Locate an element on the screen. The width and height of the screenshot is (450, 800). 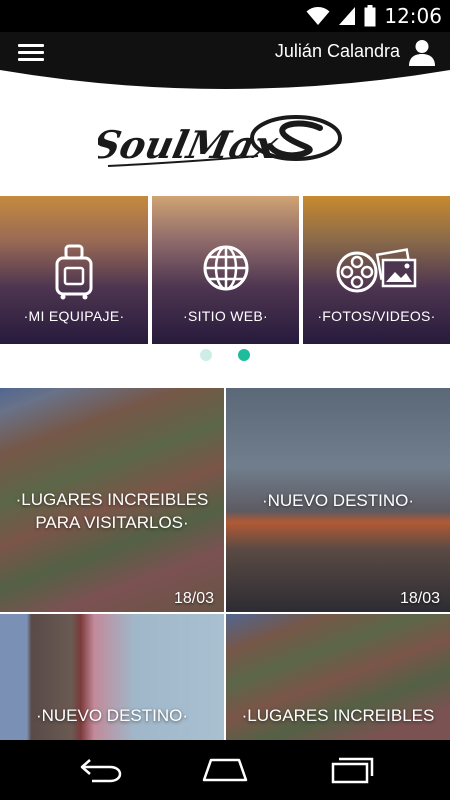
carousel-dot-2-active is located at coordinates (244, 355).